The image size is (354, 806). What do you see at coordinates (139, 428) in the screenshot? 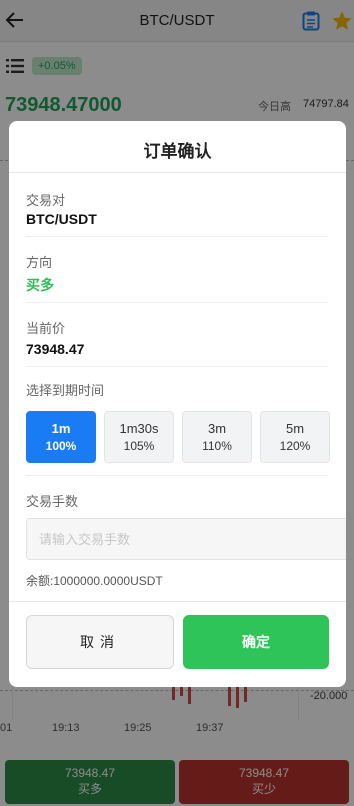
I see `expiry-time: 1m30s` at bounding box center [139, 428].